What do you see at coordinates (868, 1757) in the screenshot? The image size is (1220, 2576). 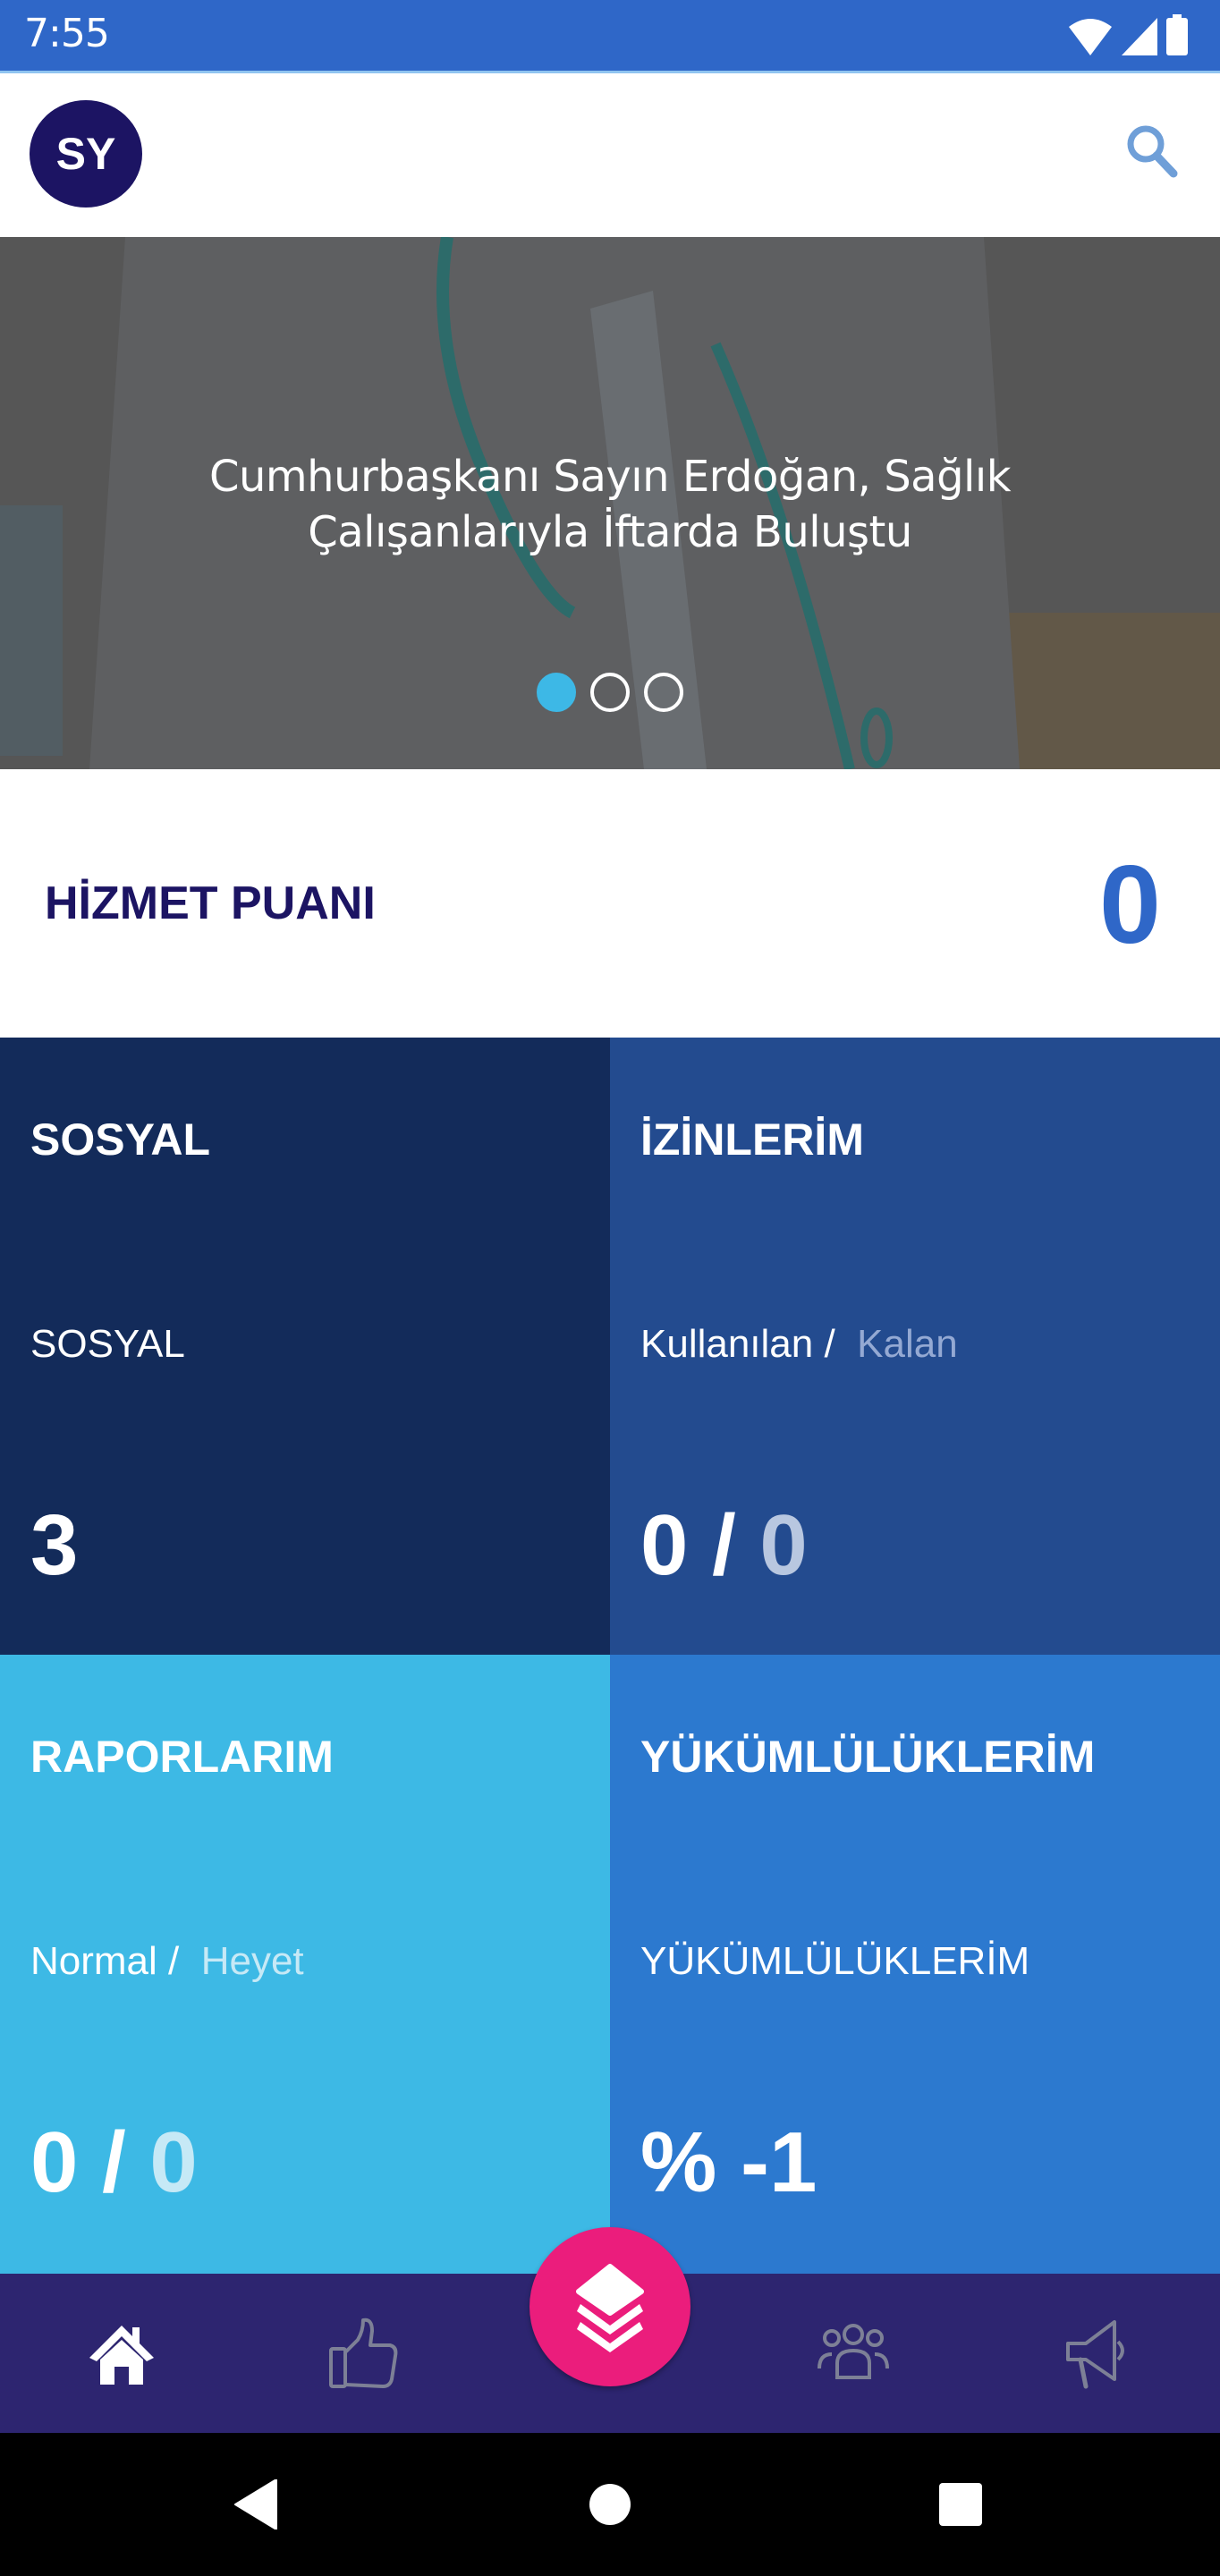 I see `tile-title: YÜKÜMLÜLÜKLERİM` at bounding box center [868, 1757].